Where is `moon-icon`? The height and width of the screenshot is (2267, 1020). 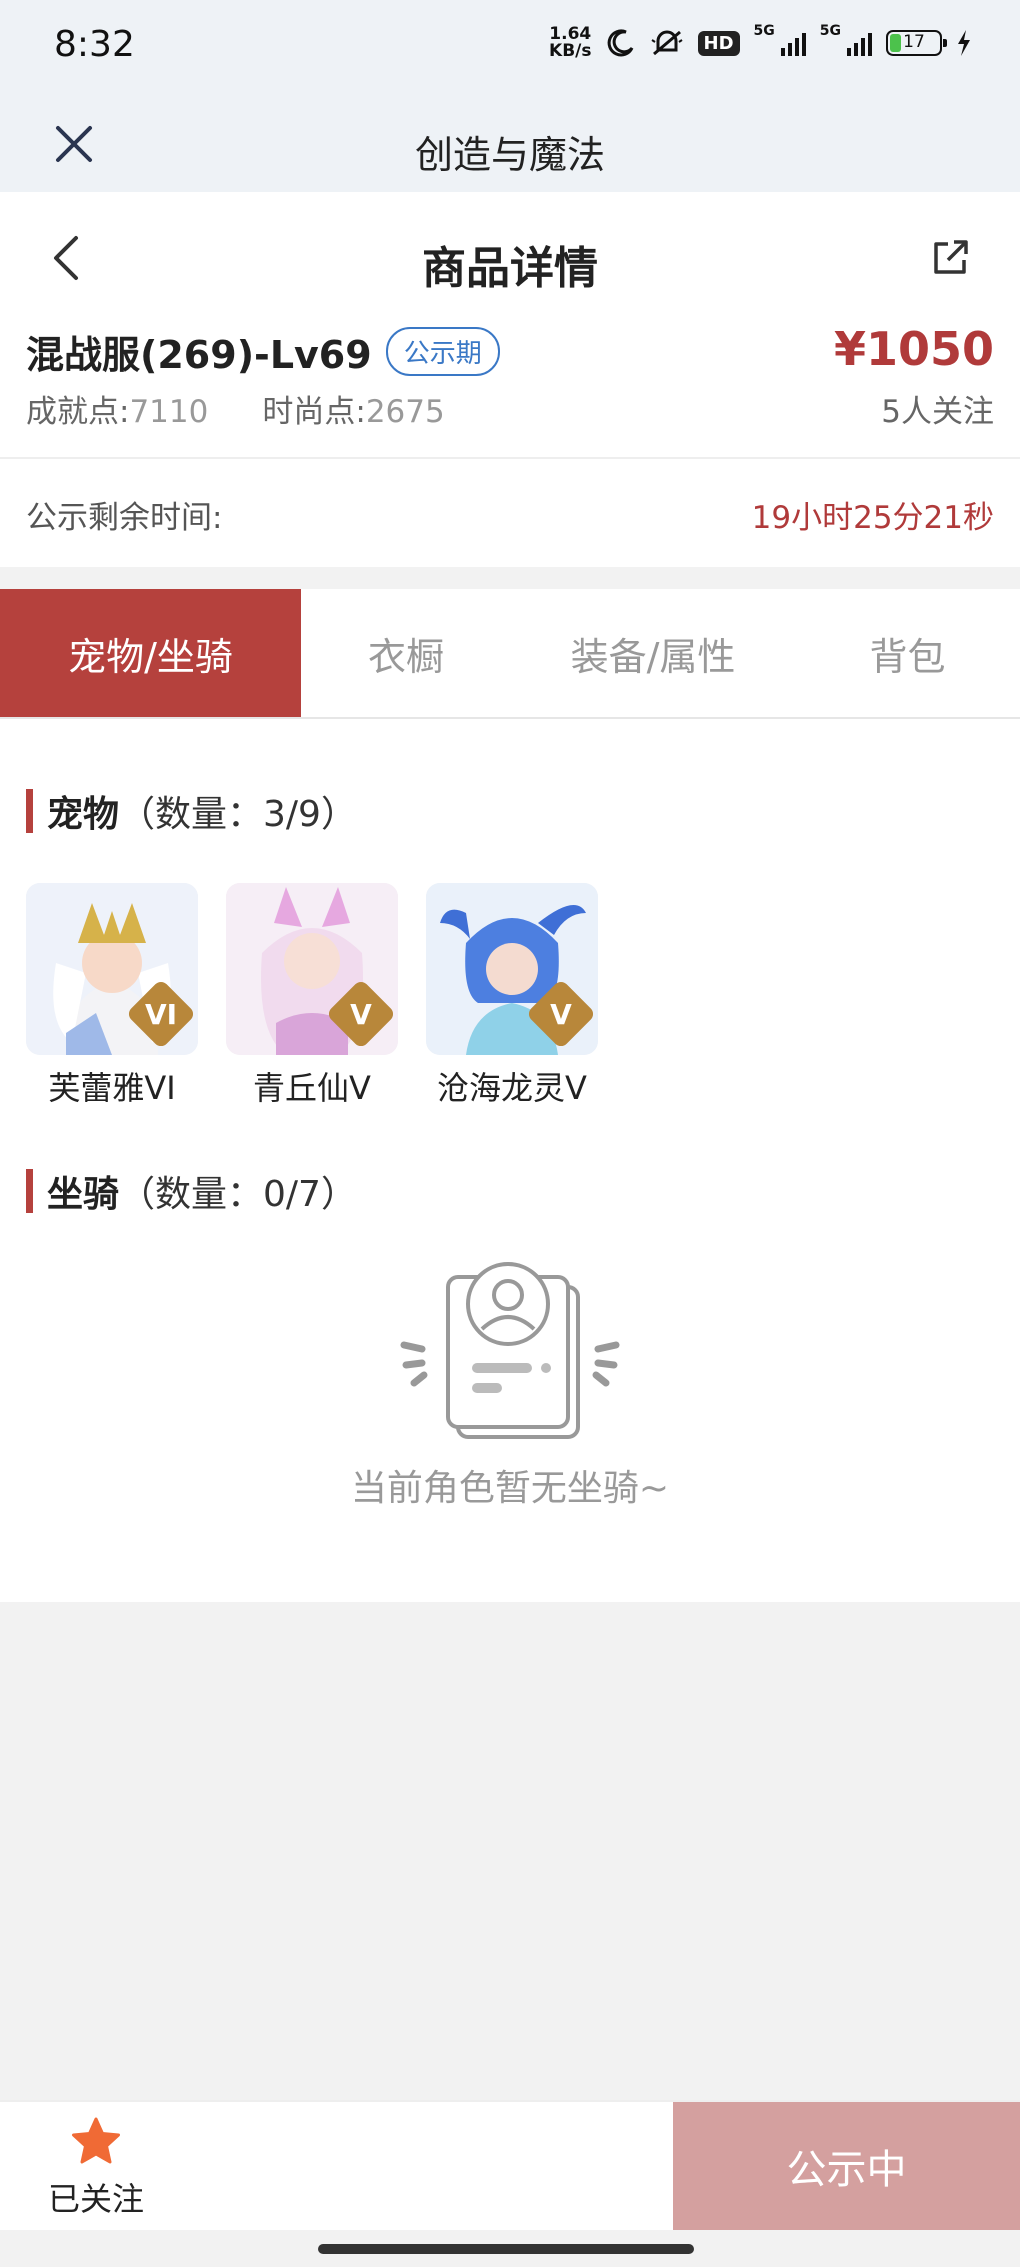 moon-icon is located at coordinates (620, 43).